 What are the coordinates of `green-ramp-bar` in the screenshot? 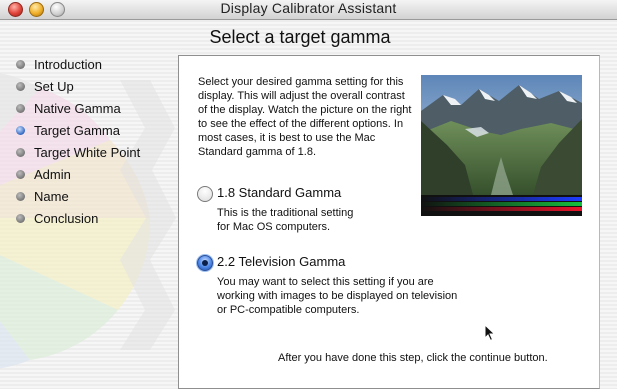 It's located at (501, 204).